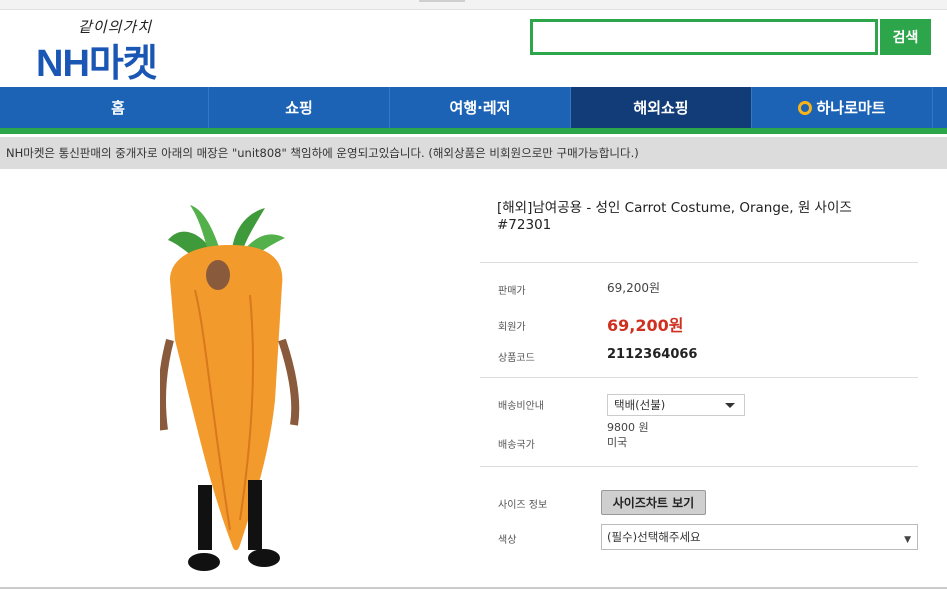  What do you see at coordinates (704, 37) in the screenshot?
I see `search-input` at bounding box center [704, 37].